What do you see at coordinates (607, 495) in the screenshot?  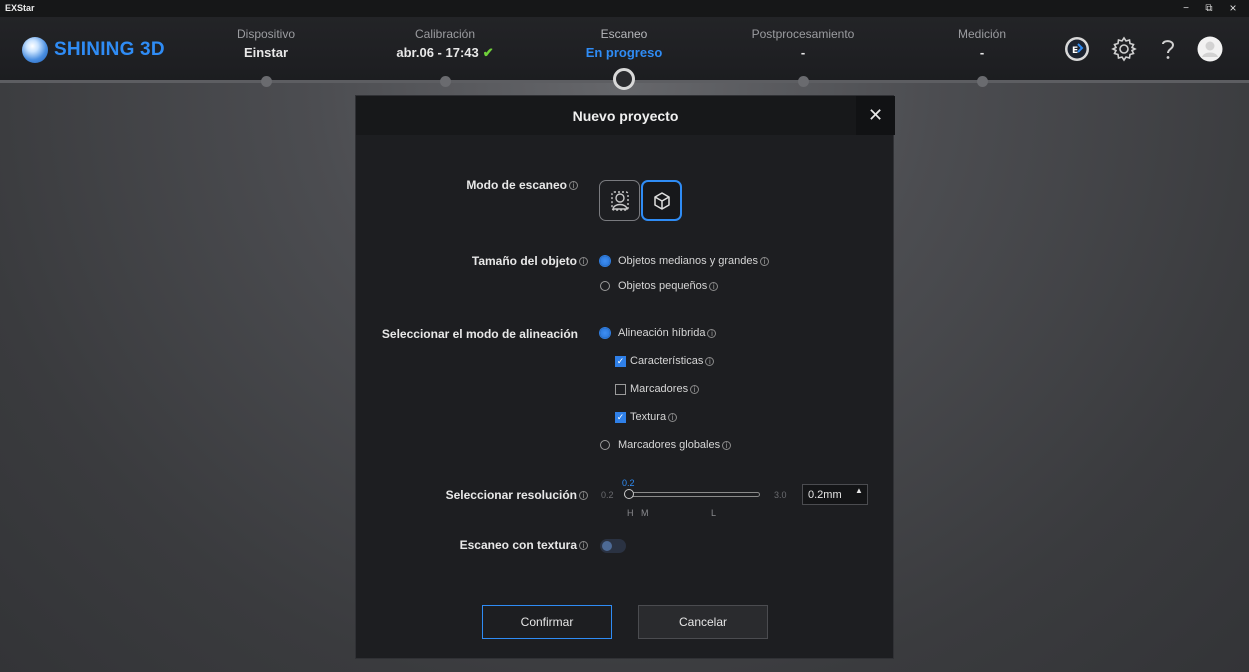 I see `slider-min-label: 0.2` at bounding box center [607, 495].